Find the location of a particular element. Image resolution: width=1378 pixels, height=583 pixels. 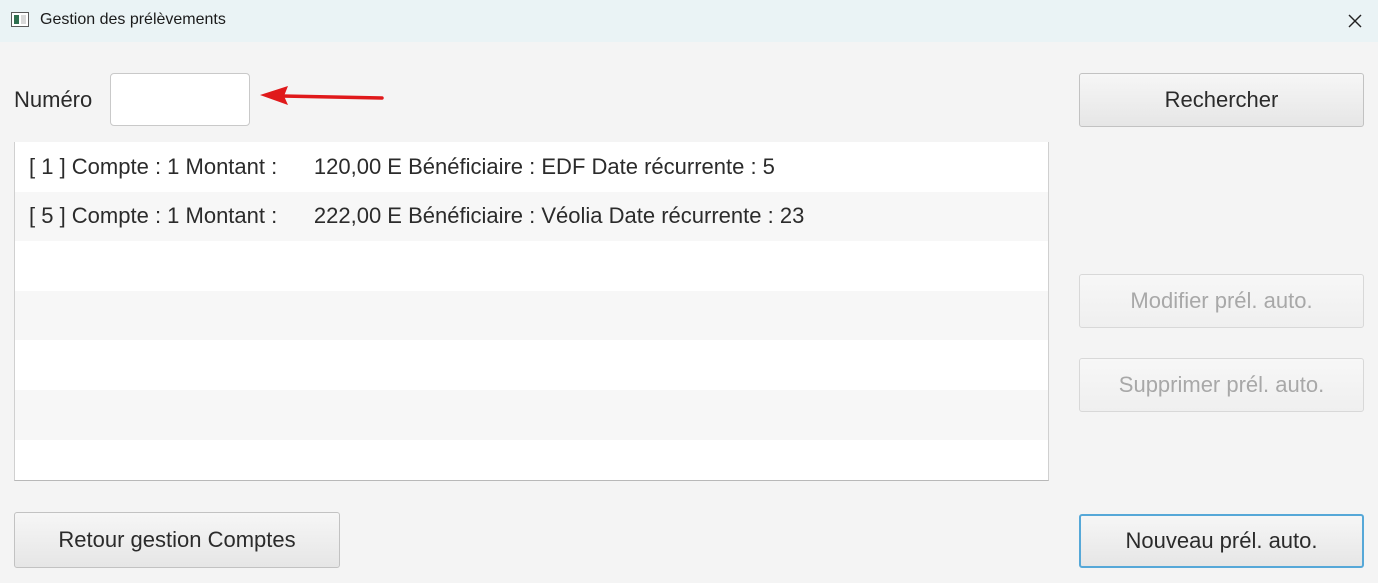

window-app-icon is located at coordinates (20, 19).